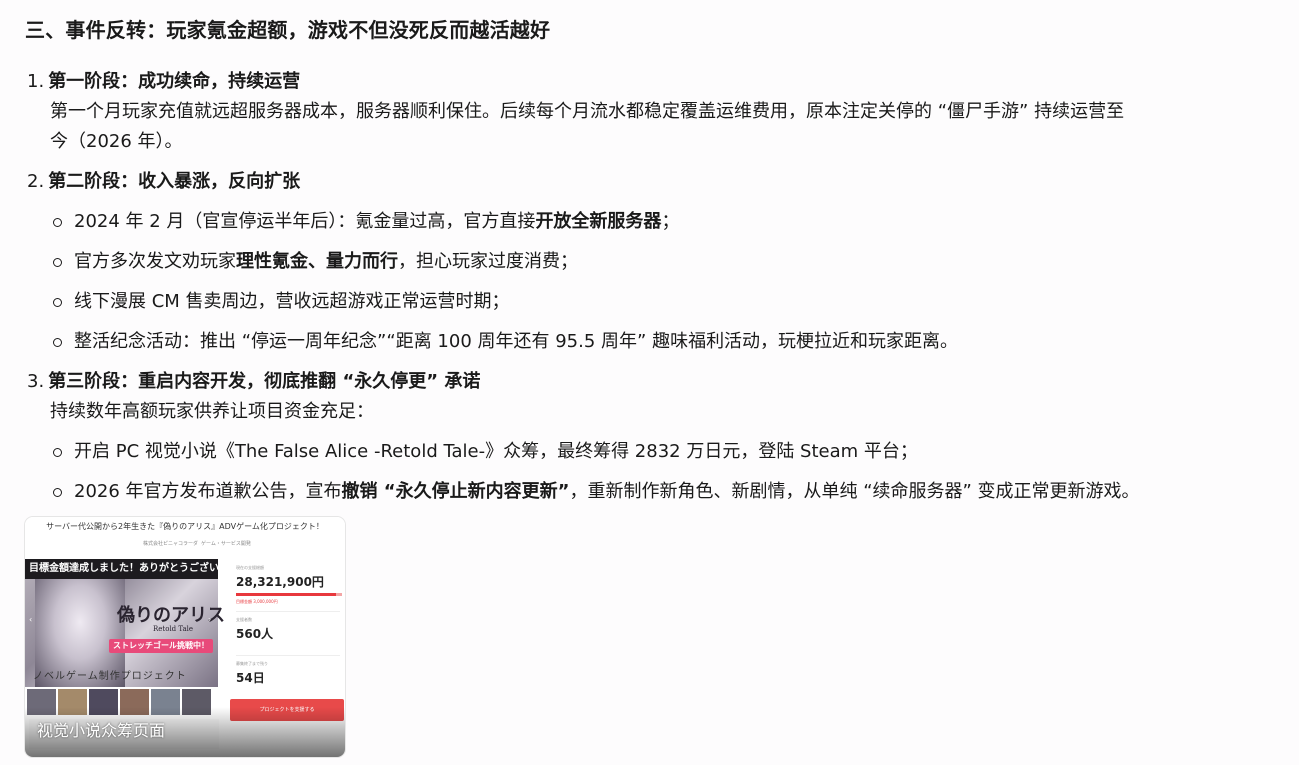 The width and height of the screenshot is (1299, 765). Describe the element at coordinates (226, 544) in the screenshot. I see `screenshot-meta-category: ゲーム・サービス開発` at that location.